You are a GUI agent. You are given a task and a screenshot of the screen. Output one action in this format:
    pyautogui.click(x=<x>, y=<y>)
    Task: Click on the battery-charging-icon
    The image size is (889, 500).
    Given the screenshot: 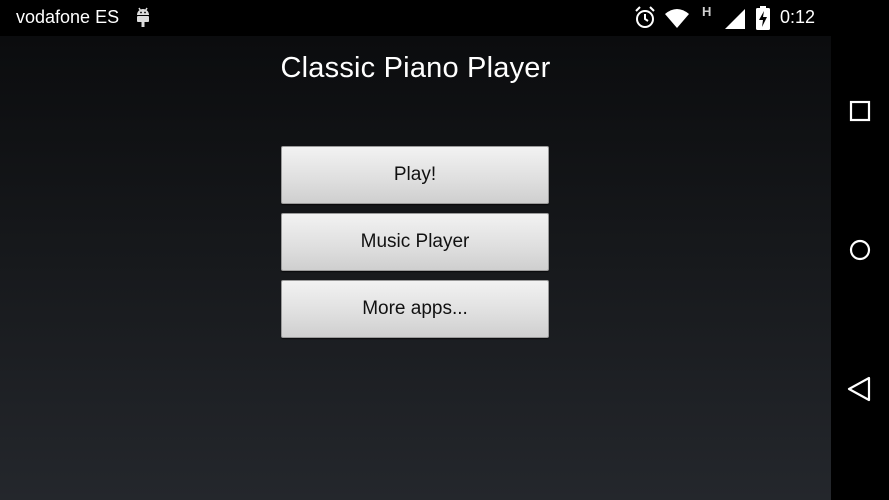 What is the action you would take?
    pyautogui.click(x=763, y=18)
    